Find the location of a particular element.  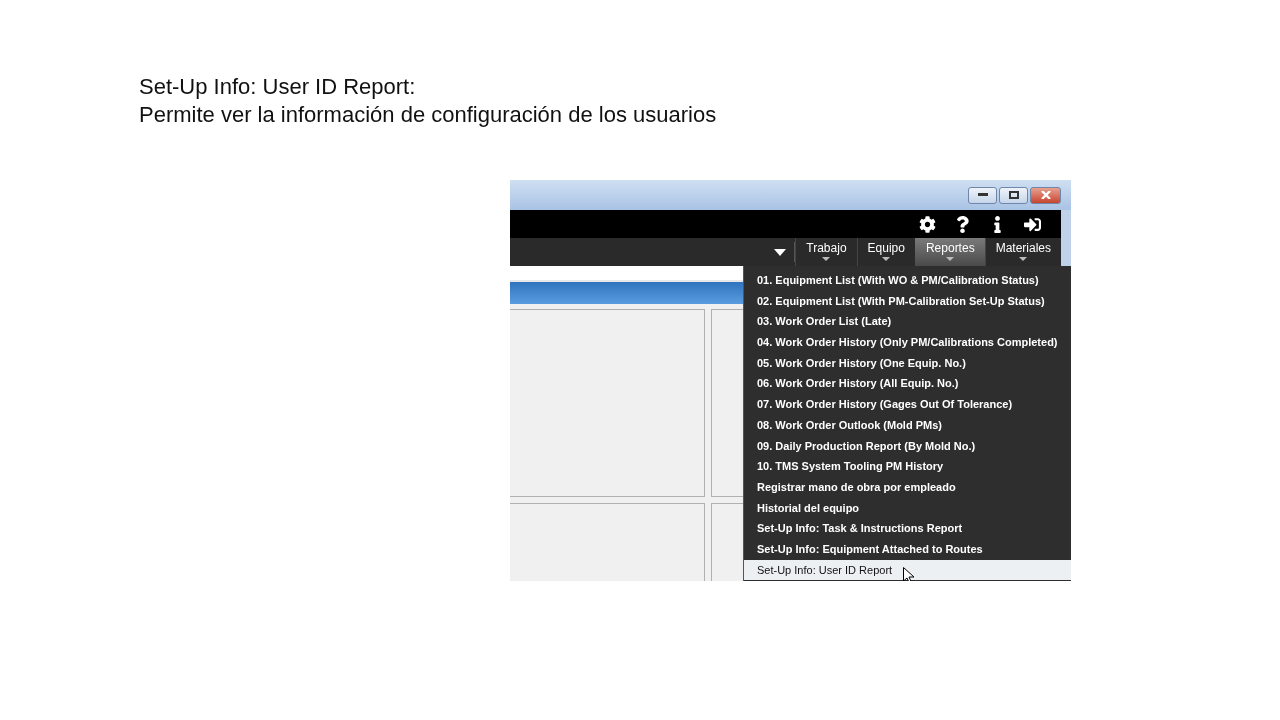

slide-heading: Set-Up Info: User ID Report: is located at coordinates (277, 87).